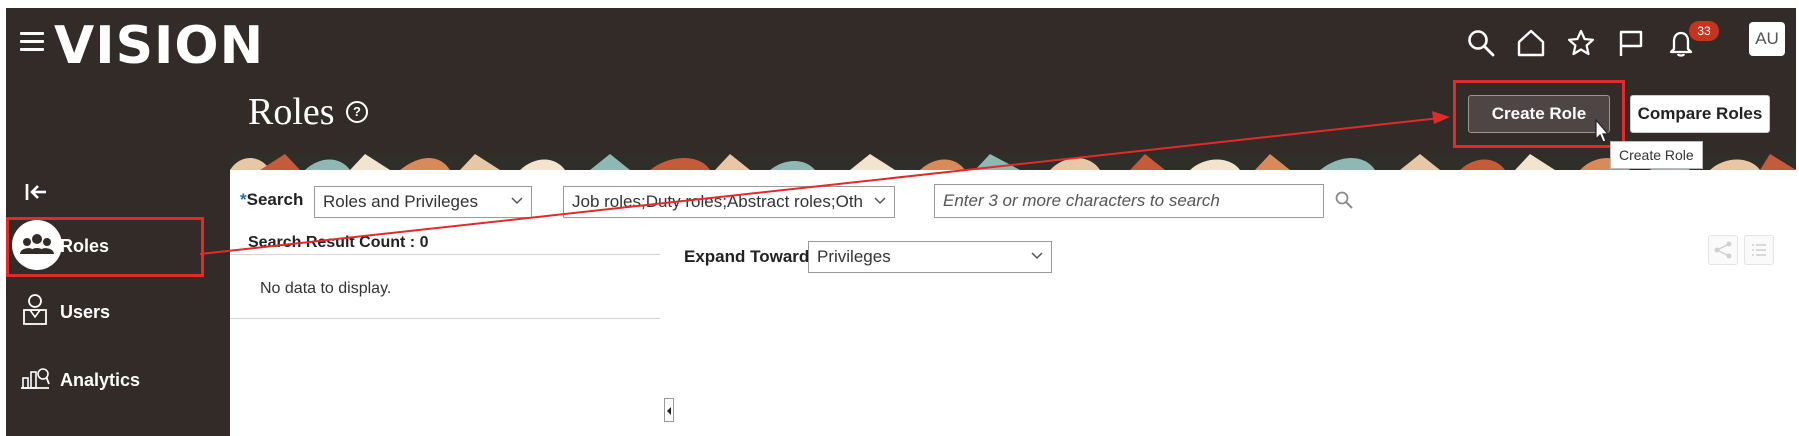  I want to click on empty-results-message: No data to display., so click(326, 288).